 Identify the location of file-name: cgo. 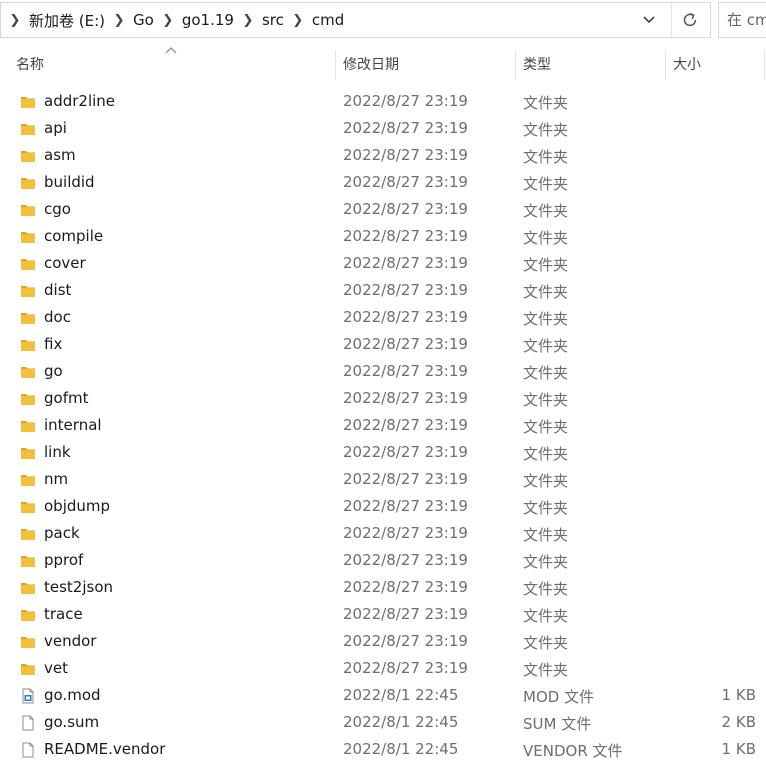
(57, 209).